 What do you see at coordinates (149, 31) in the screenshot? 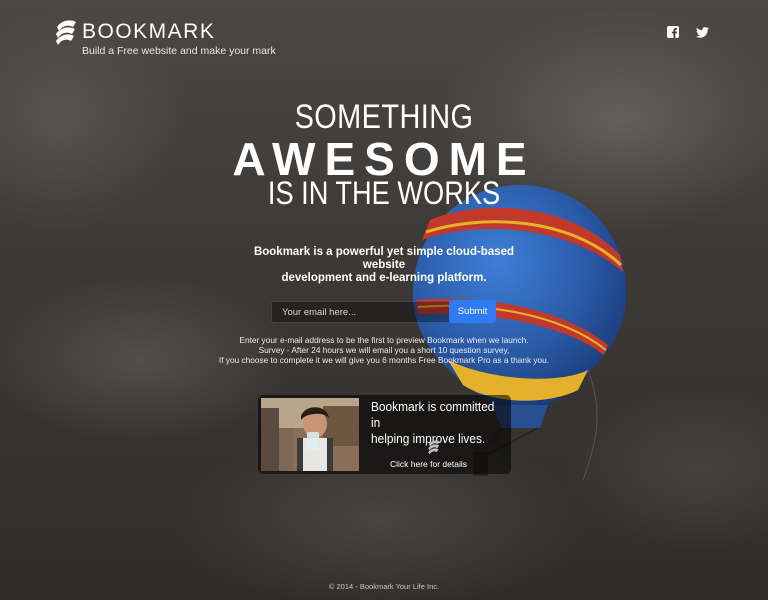
I see `brand-name: BOOKMARK` at bounding box center [149, 31].